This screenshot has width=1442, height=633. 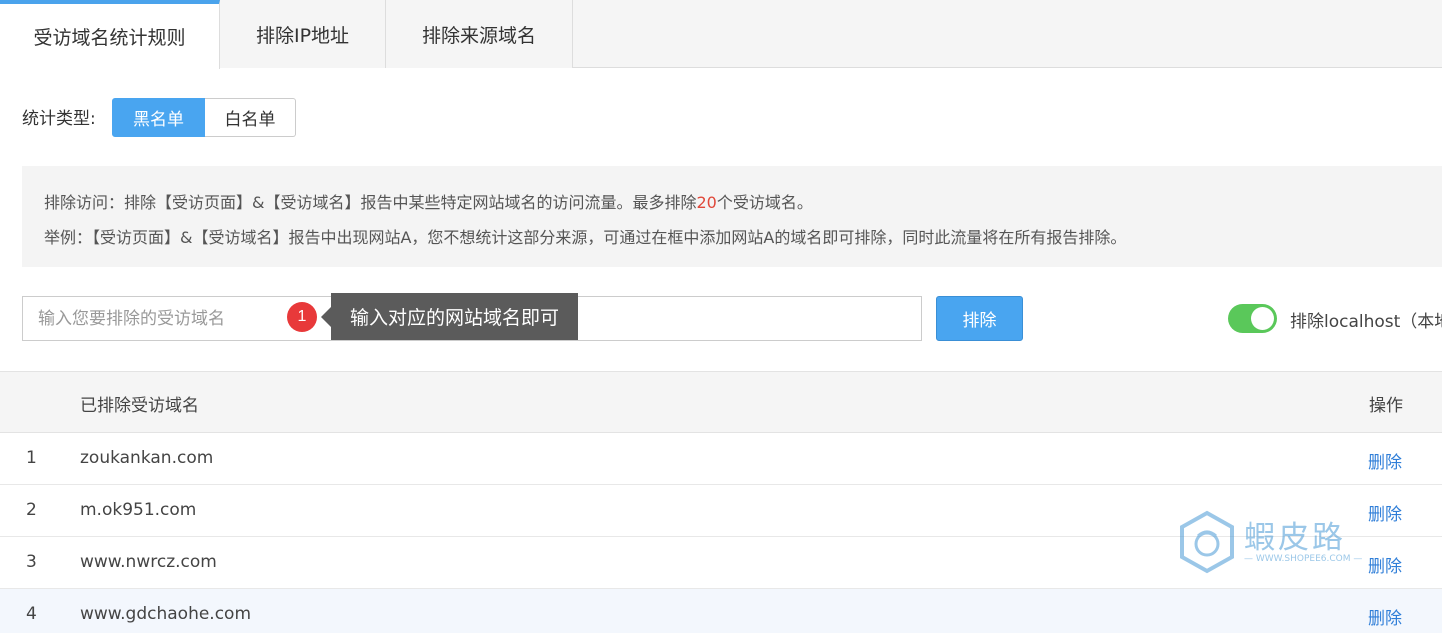 What do you see at coordinates (721, 34) in the screenshot?
I see `tab-bar: 受访域名统计规则 排除IP地址 排除来源域名` at bounding box center [721, 34].